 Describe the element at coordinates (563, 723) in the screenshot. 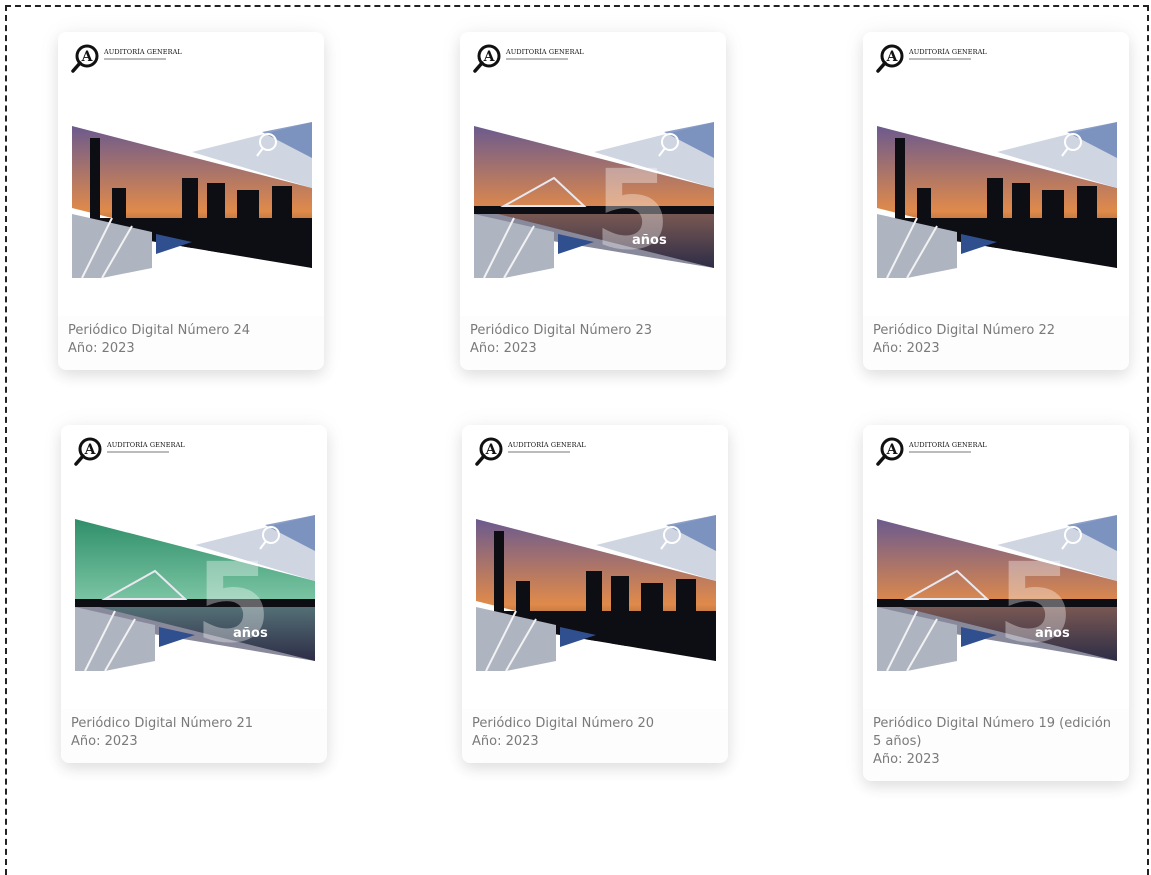

I see `publication-title: Periódico Digital Número 20` at that location.